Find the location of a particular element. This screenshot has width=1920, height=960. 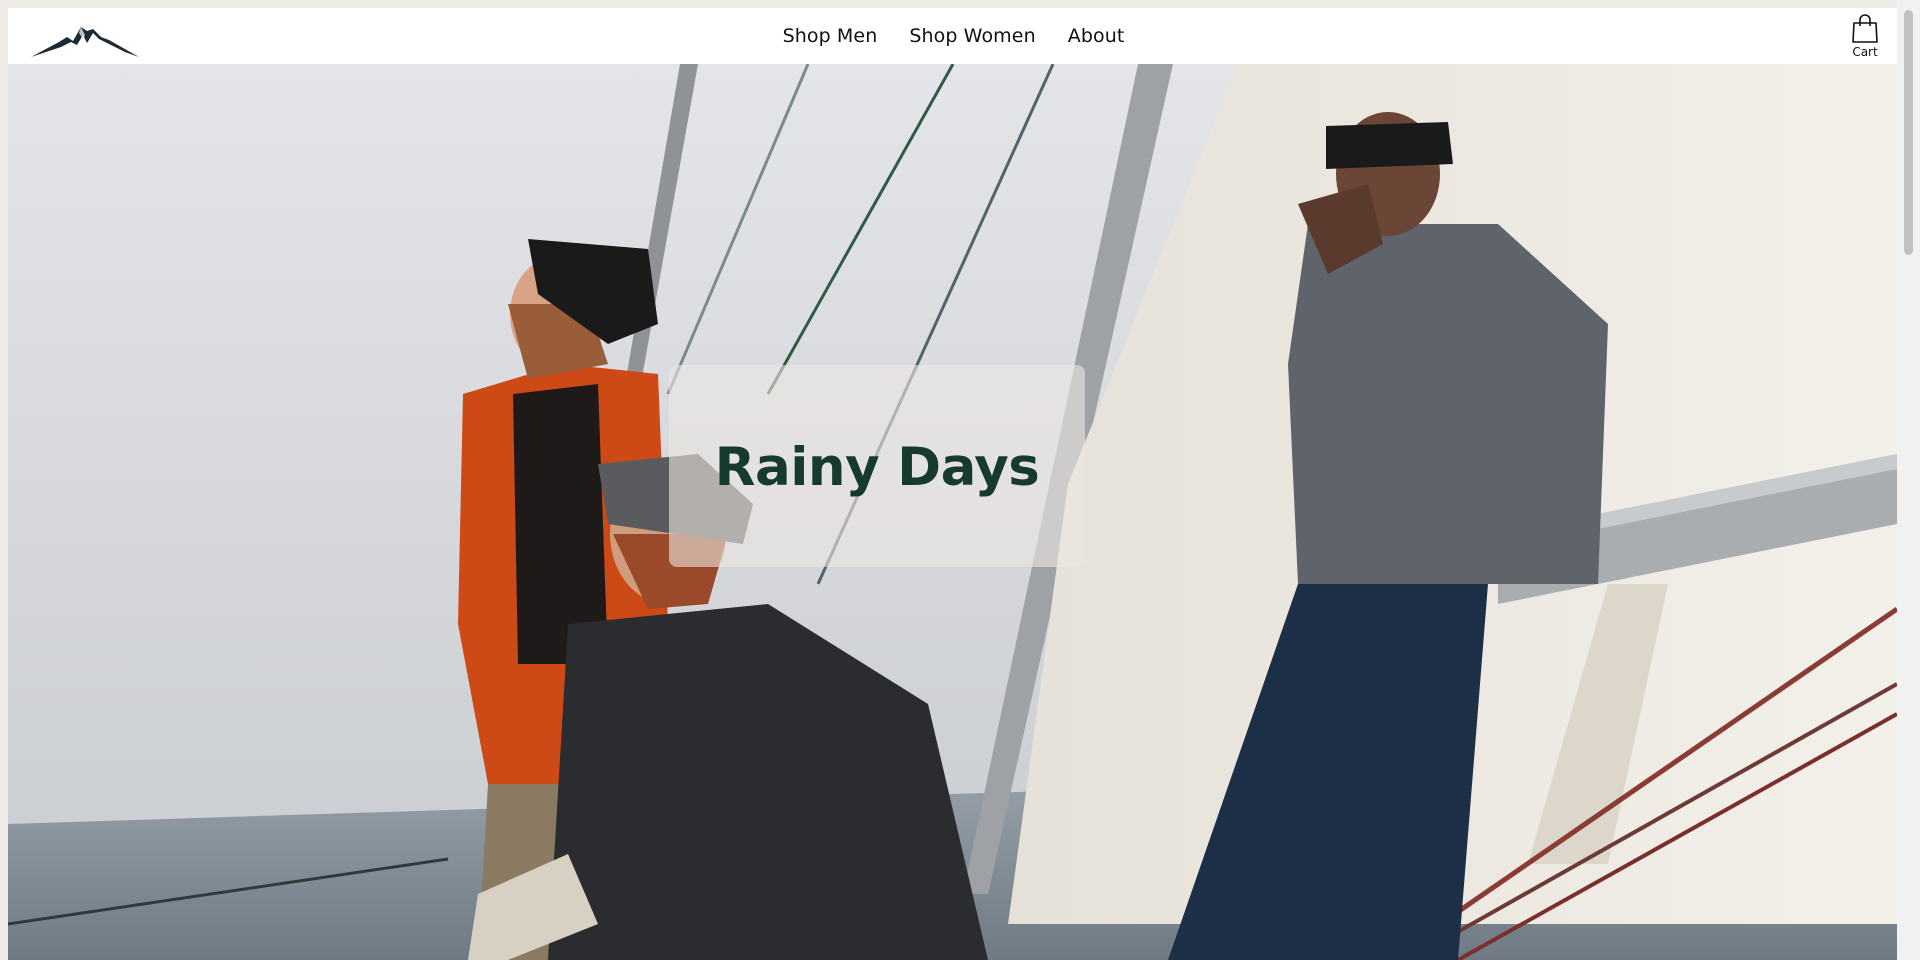

hero-title: Rainy Days is located at coordinates (877, 467).